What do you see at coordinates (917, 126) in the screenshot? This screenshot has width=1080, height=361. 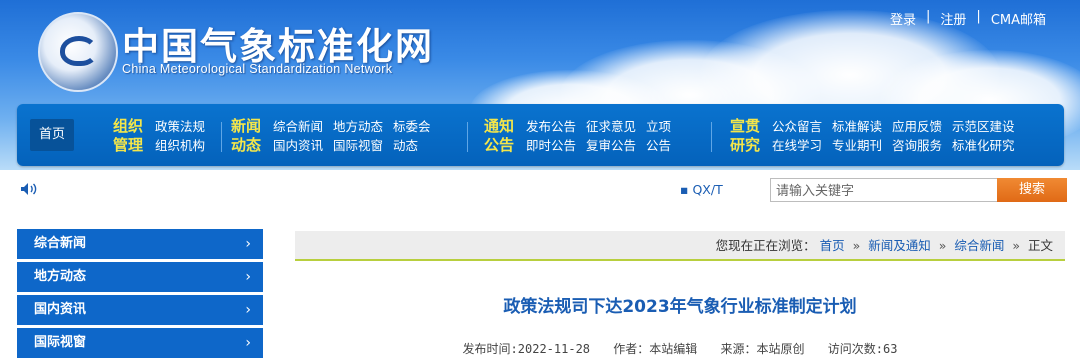 I see `nav-link: 应用反馈` at bounding box center [917, 126].